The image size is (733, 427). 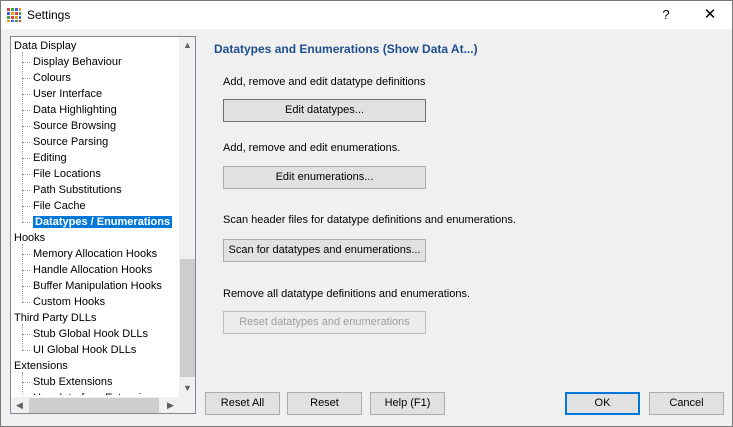 I want to click on tree-item-label: Stub Extensions, so click(x=73, y=382).